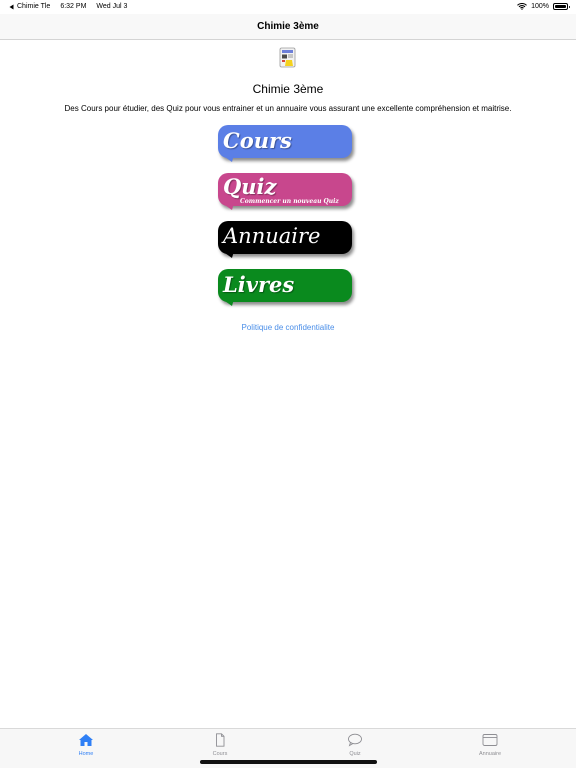 The width and height of the screenshot is (576, 768). Describe the element at coordinates (257, 140) in the screenshot. I see `cours-button-label: Cours` at that location.